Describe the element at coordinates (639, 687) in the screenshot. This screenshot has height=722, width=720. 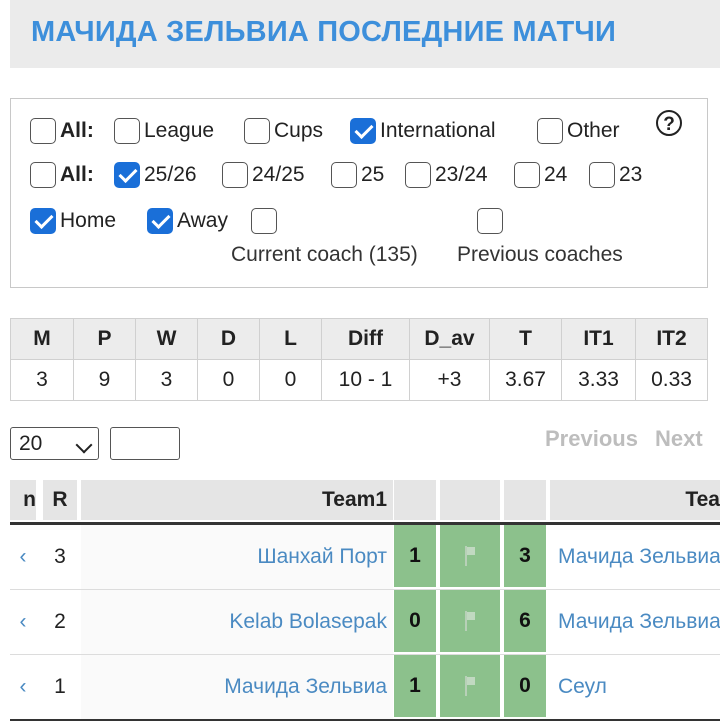
I see `team2-link: Сеул` at that location.